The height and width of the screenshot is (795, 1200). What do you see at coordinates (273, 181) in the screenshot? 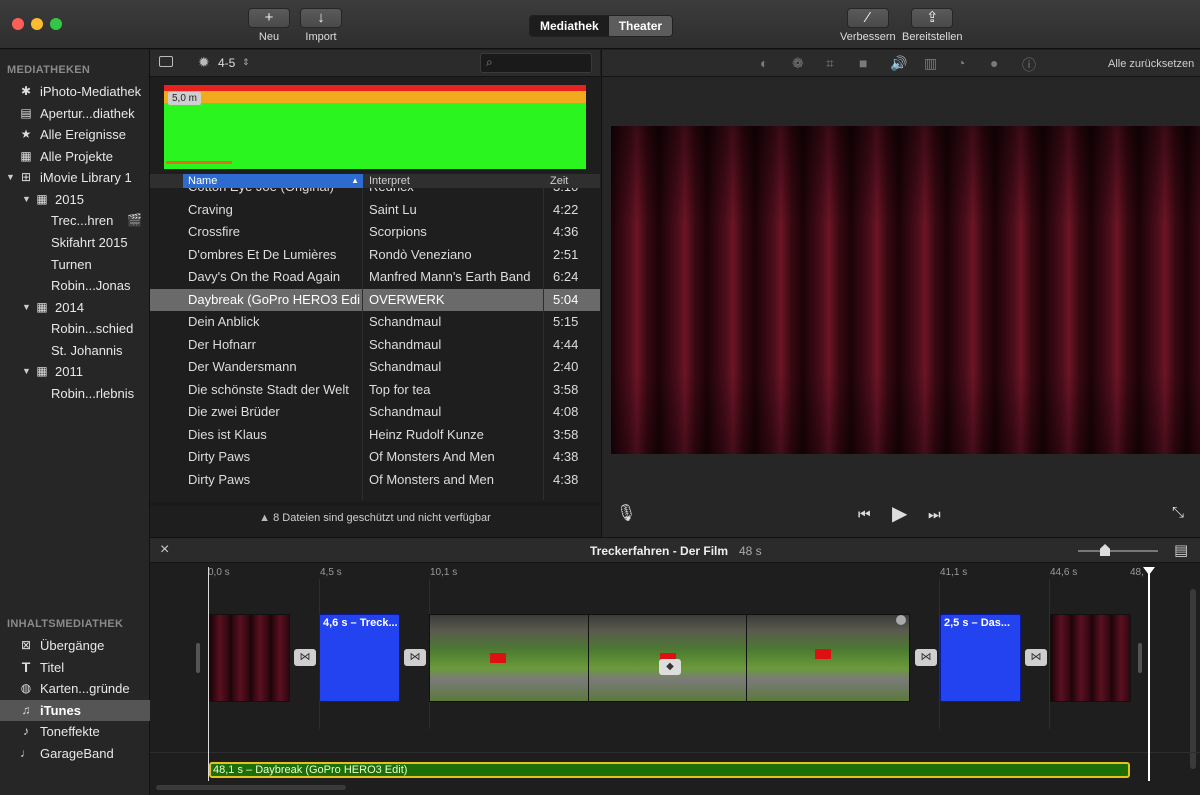
I see `column-header-name: Name ▲` at bounding box center [273, 181].